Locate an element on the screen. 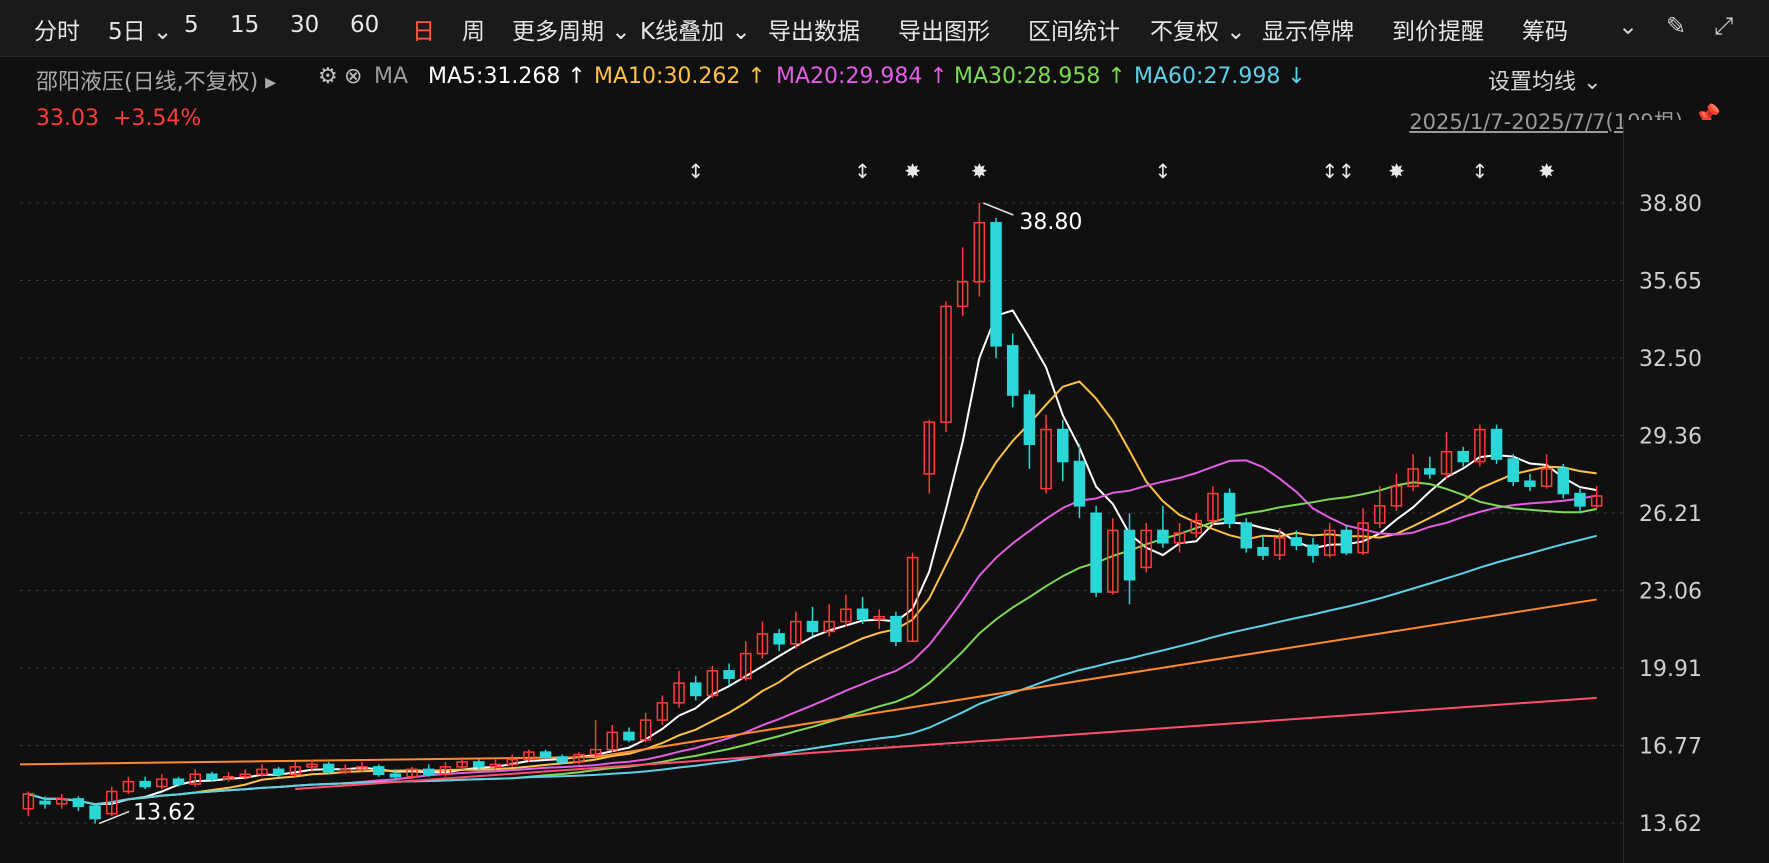 This screenshot has height=863, width=1769. y-tick-label: 19.91 is located at coordinates (1670, 669).